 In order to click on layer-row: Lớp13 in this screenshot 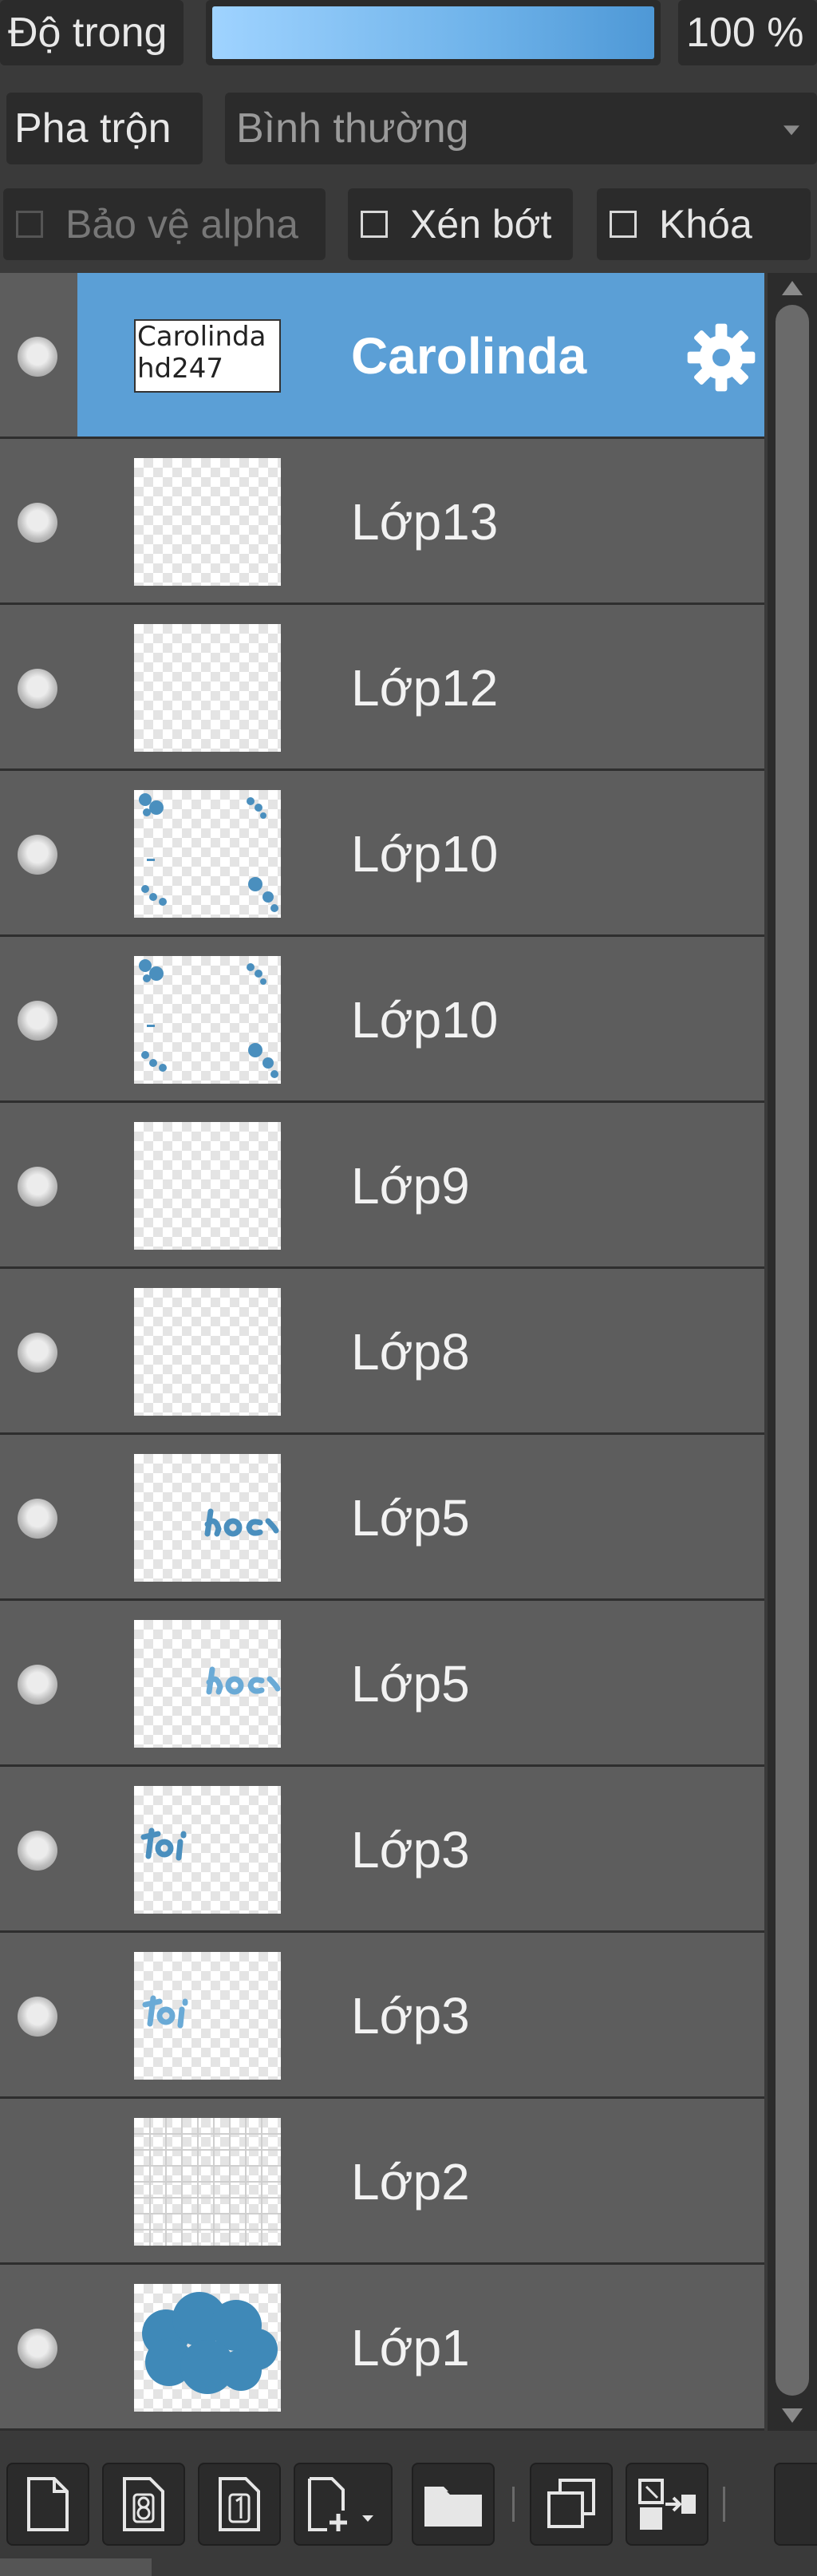, I will do `click(382, 522)`.